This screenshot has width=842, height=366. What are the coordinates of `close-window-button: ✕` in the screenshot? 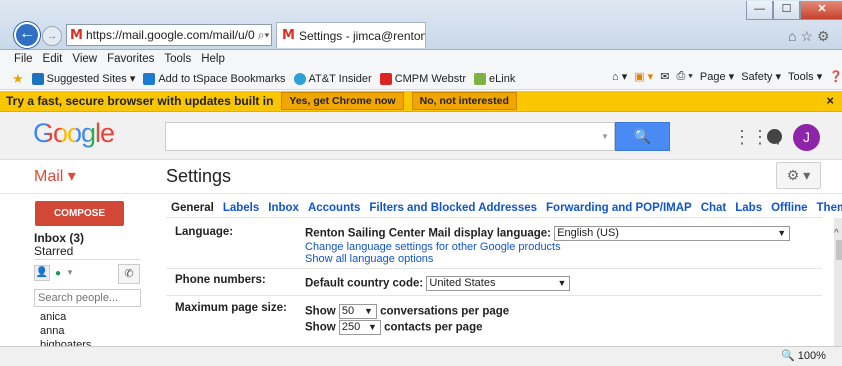 It's located at (821, 10).